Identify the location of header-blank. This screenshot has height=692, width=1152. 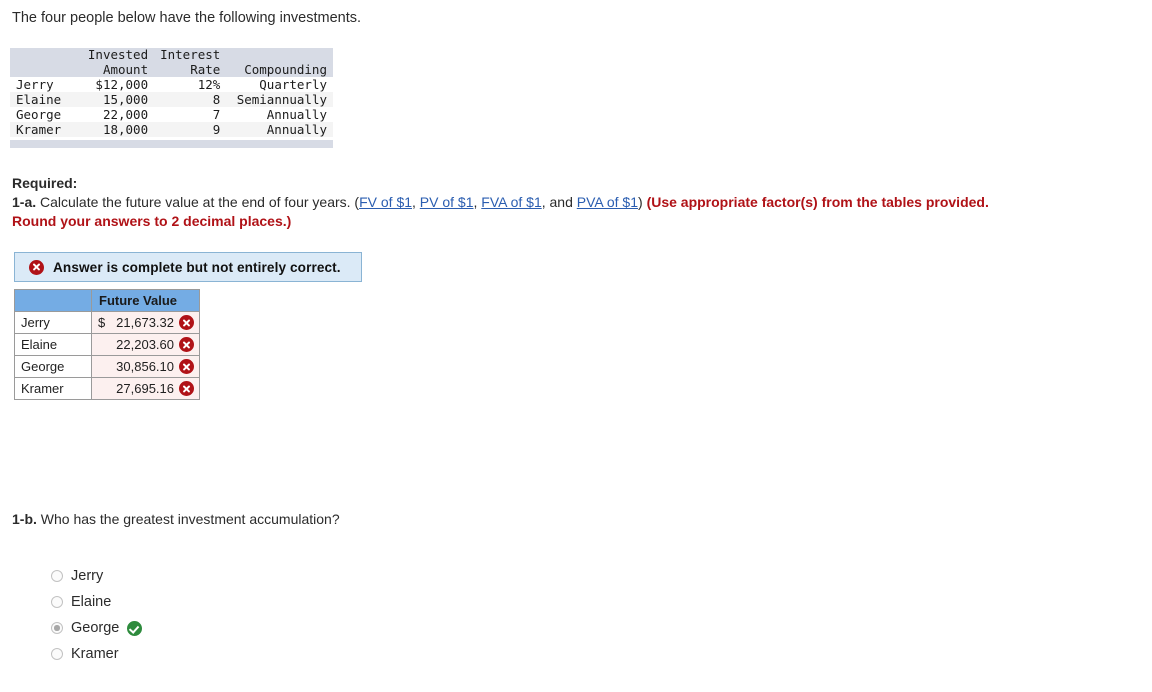
(53, 300).